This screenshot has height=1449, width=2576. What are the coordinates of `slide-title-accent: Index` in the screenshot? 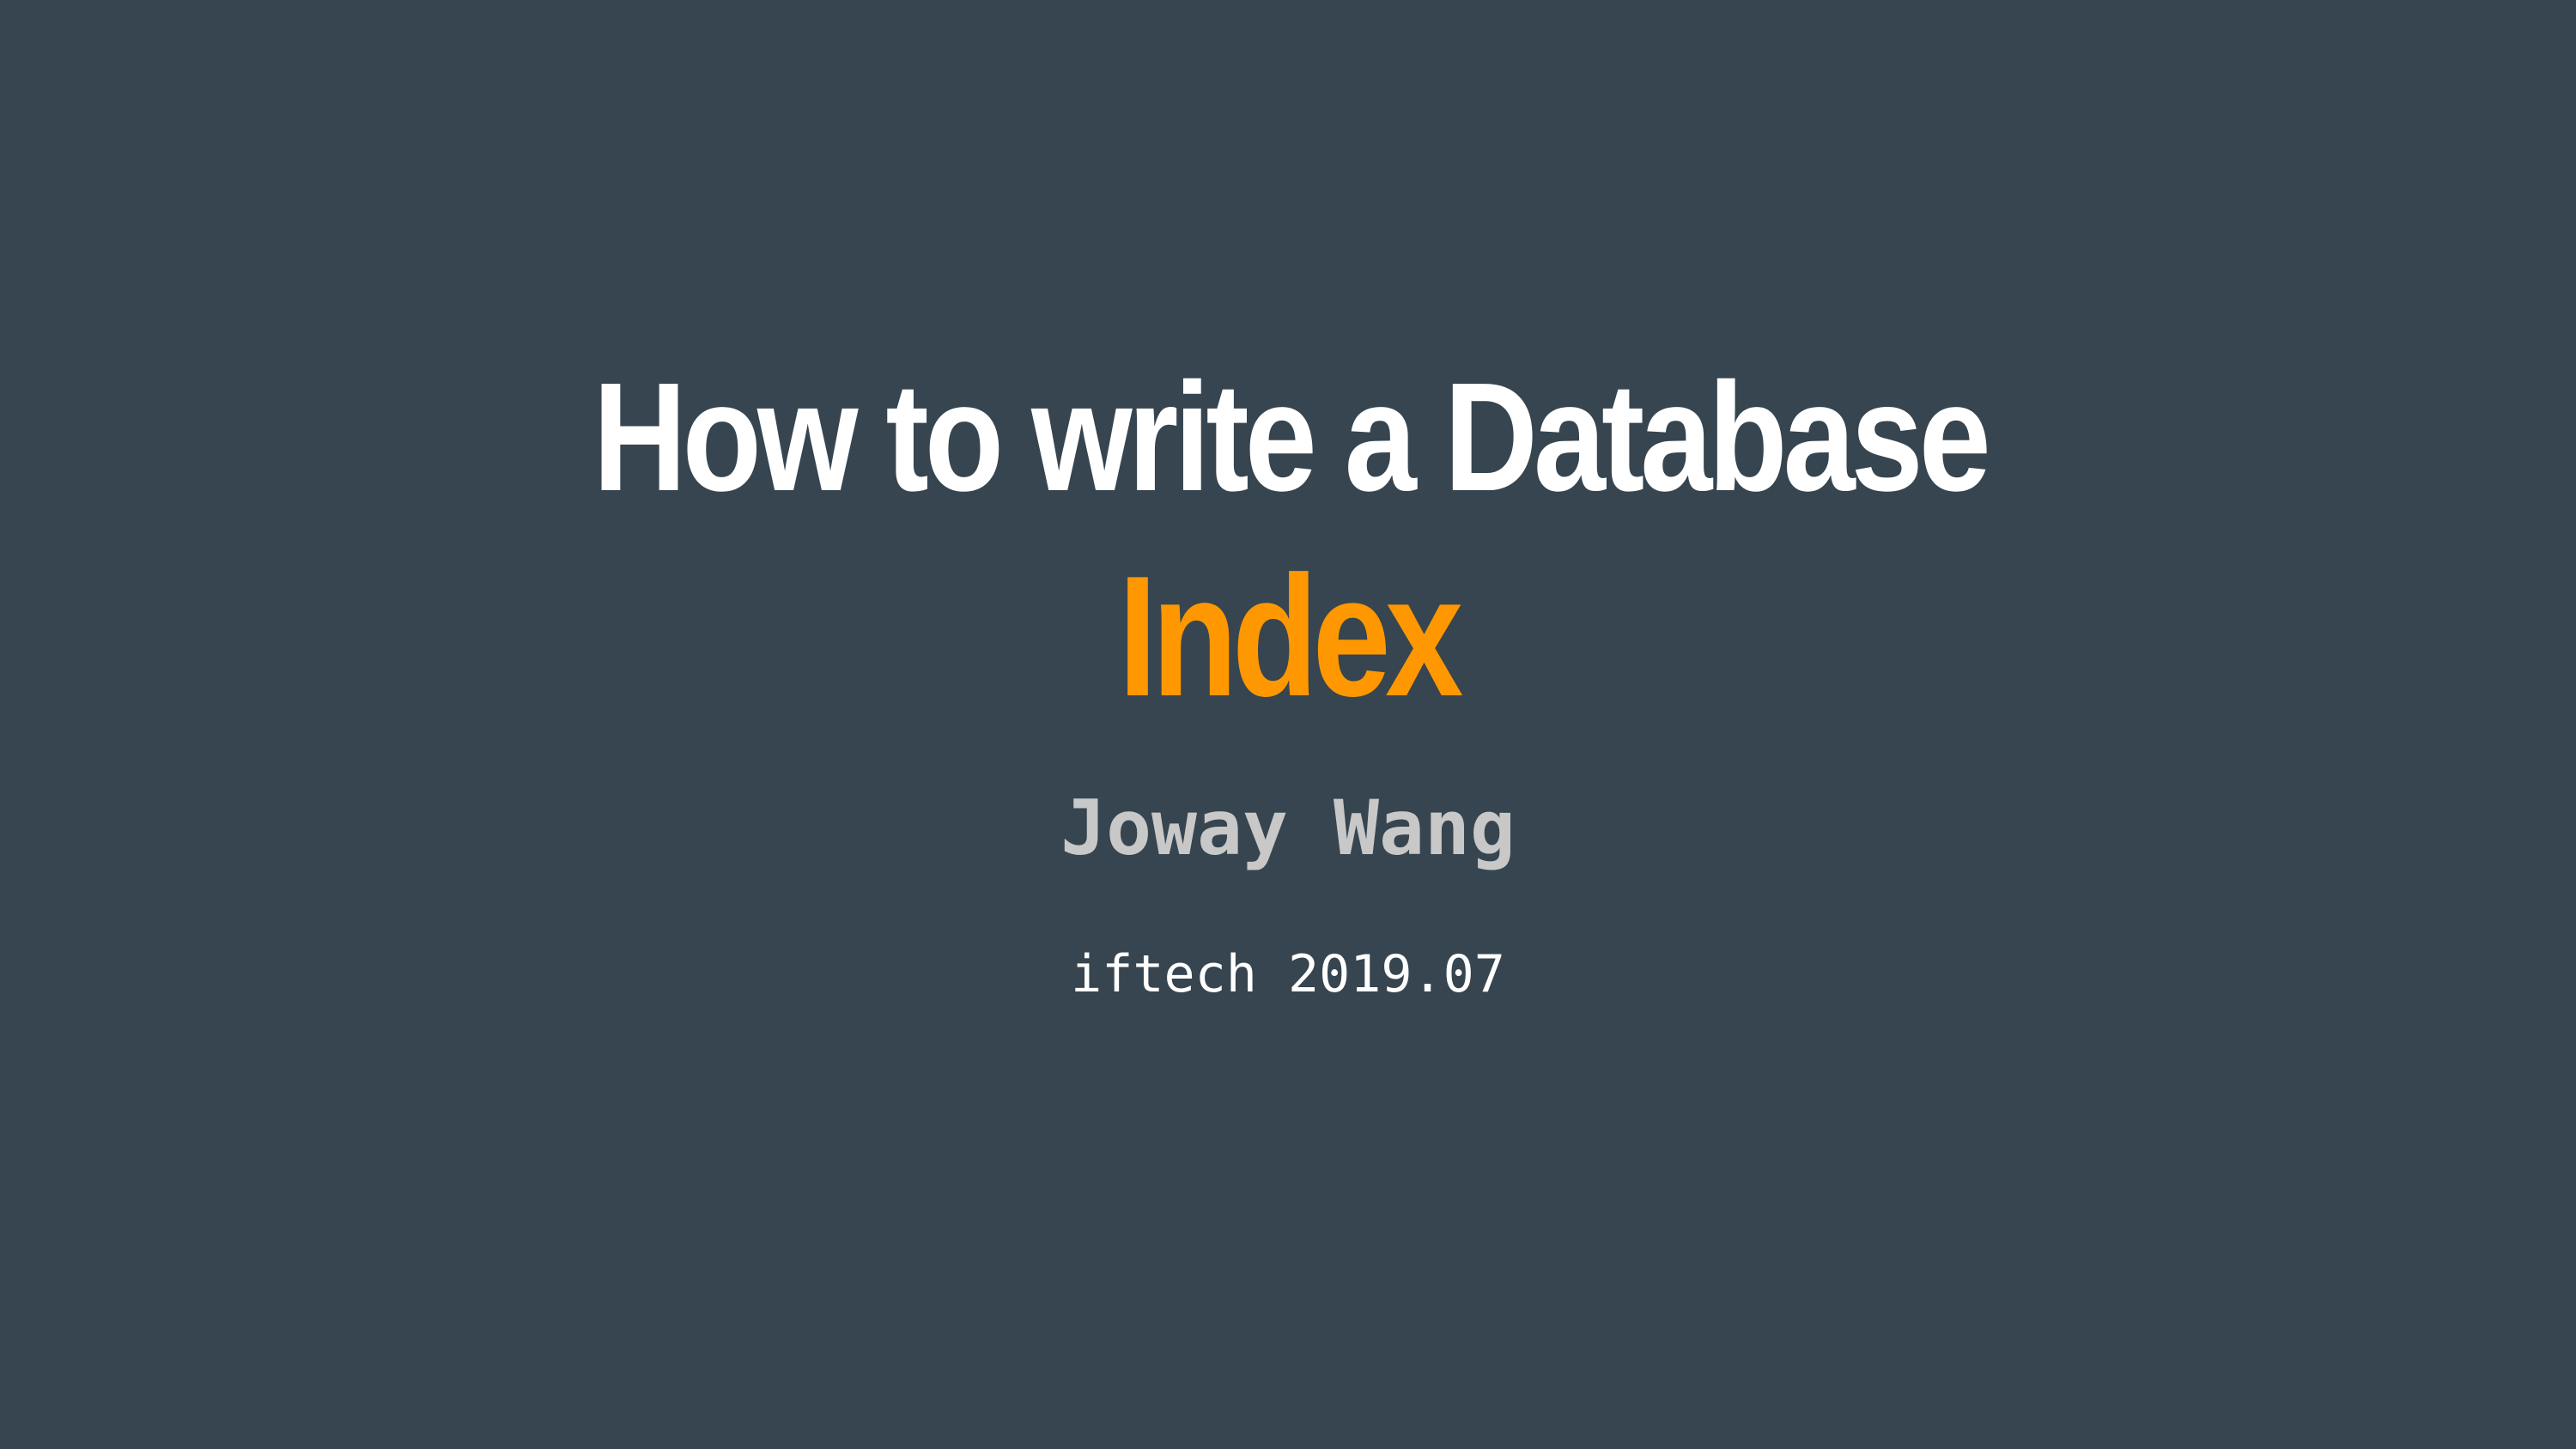 It's located at (1290, 636).